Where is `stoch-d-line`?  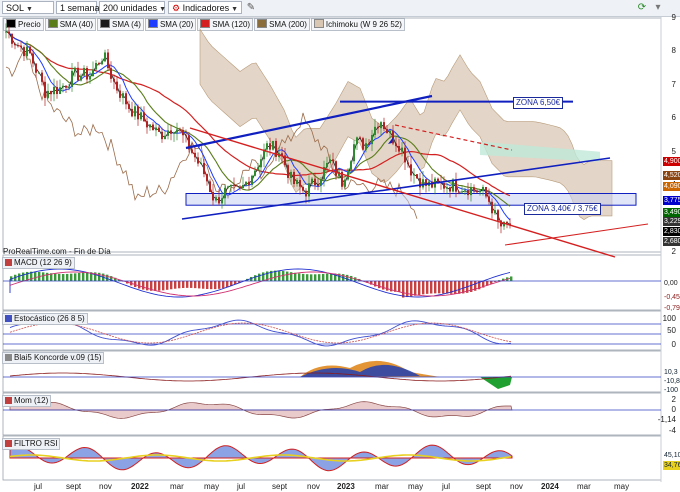
stoch-d-line is located at coordinates (260, 333).